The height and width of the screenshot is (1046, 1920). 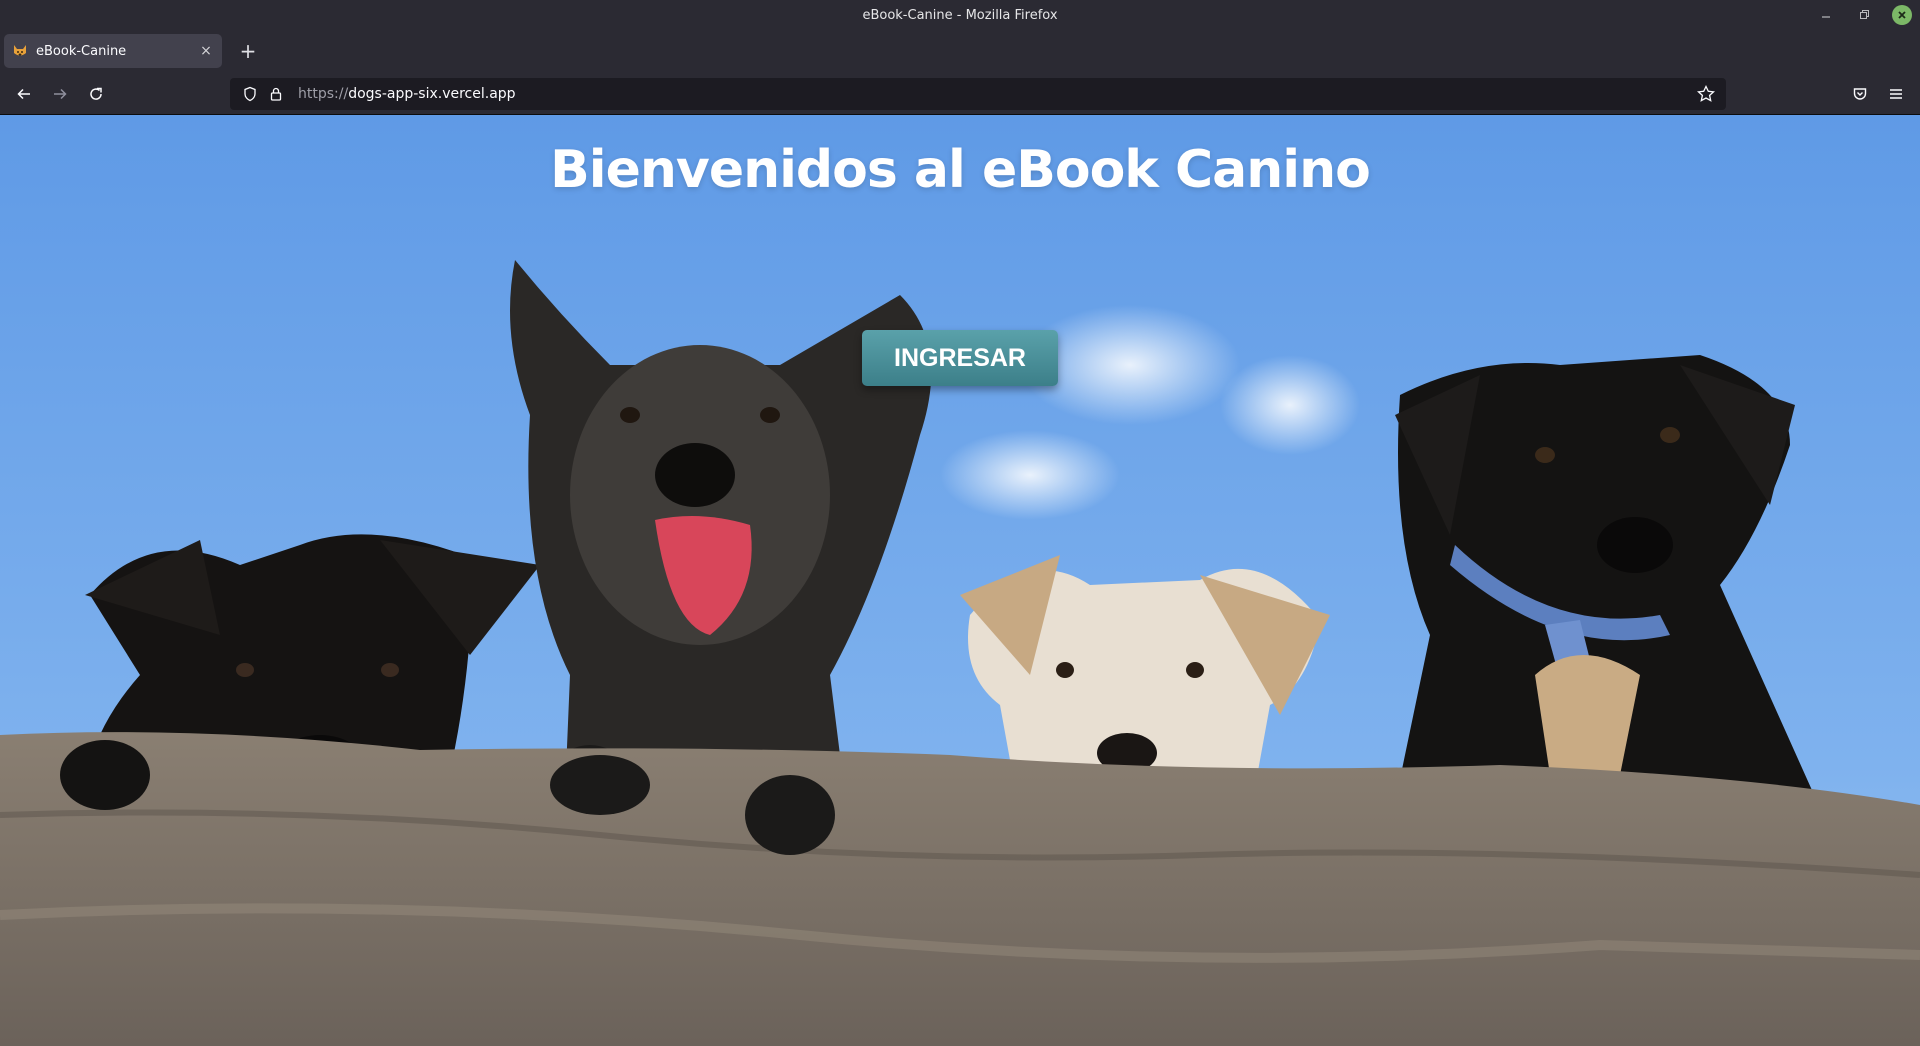 I want to click on close-icon, so click(x=1902, y=15).